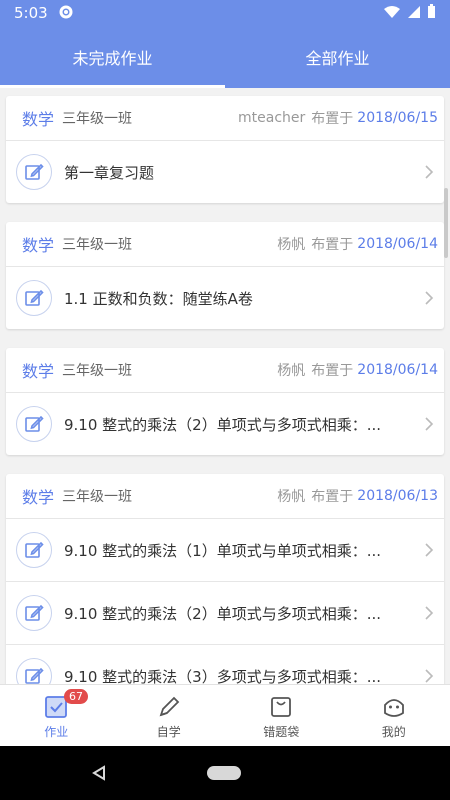 This screenshot has height=800, width=450. What do you see at coordinates (281, 706) in the screenshot?
I see `bag-icon` at bounding box center [281, 706].